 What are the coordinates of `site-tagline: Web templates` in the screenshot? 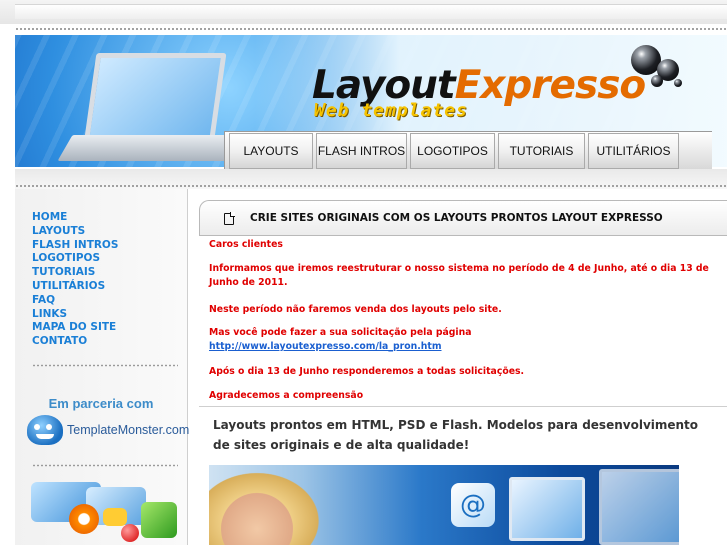 It's located at (391, 110).